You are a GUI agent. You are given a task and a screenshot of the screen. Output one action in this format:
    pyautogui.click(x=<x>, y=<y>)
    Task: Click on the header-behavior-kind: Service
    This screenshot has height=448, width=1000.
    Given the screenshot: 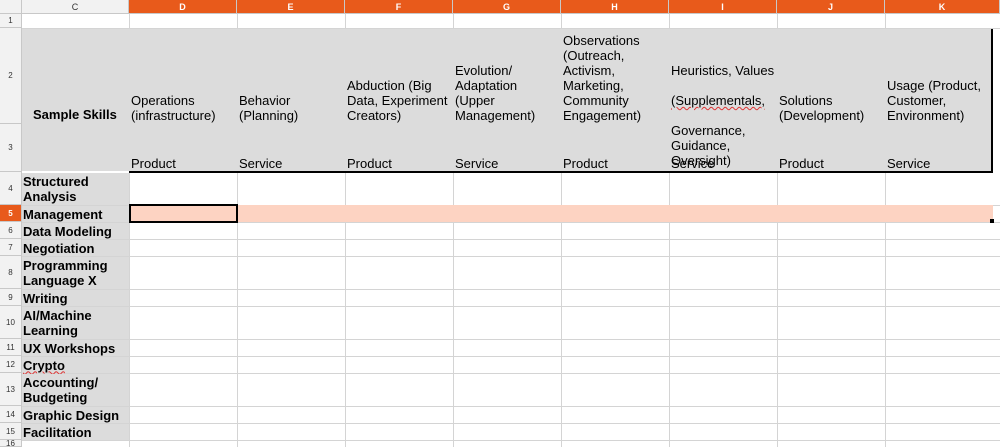 What is the action you would take?
    pyautogui.click(x=261, y=163)
    